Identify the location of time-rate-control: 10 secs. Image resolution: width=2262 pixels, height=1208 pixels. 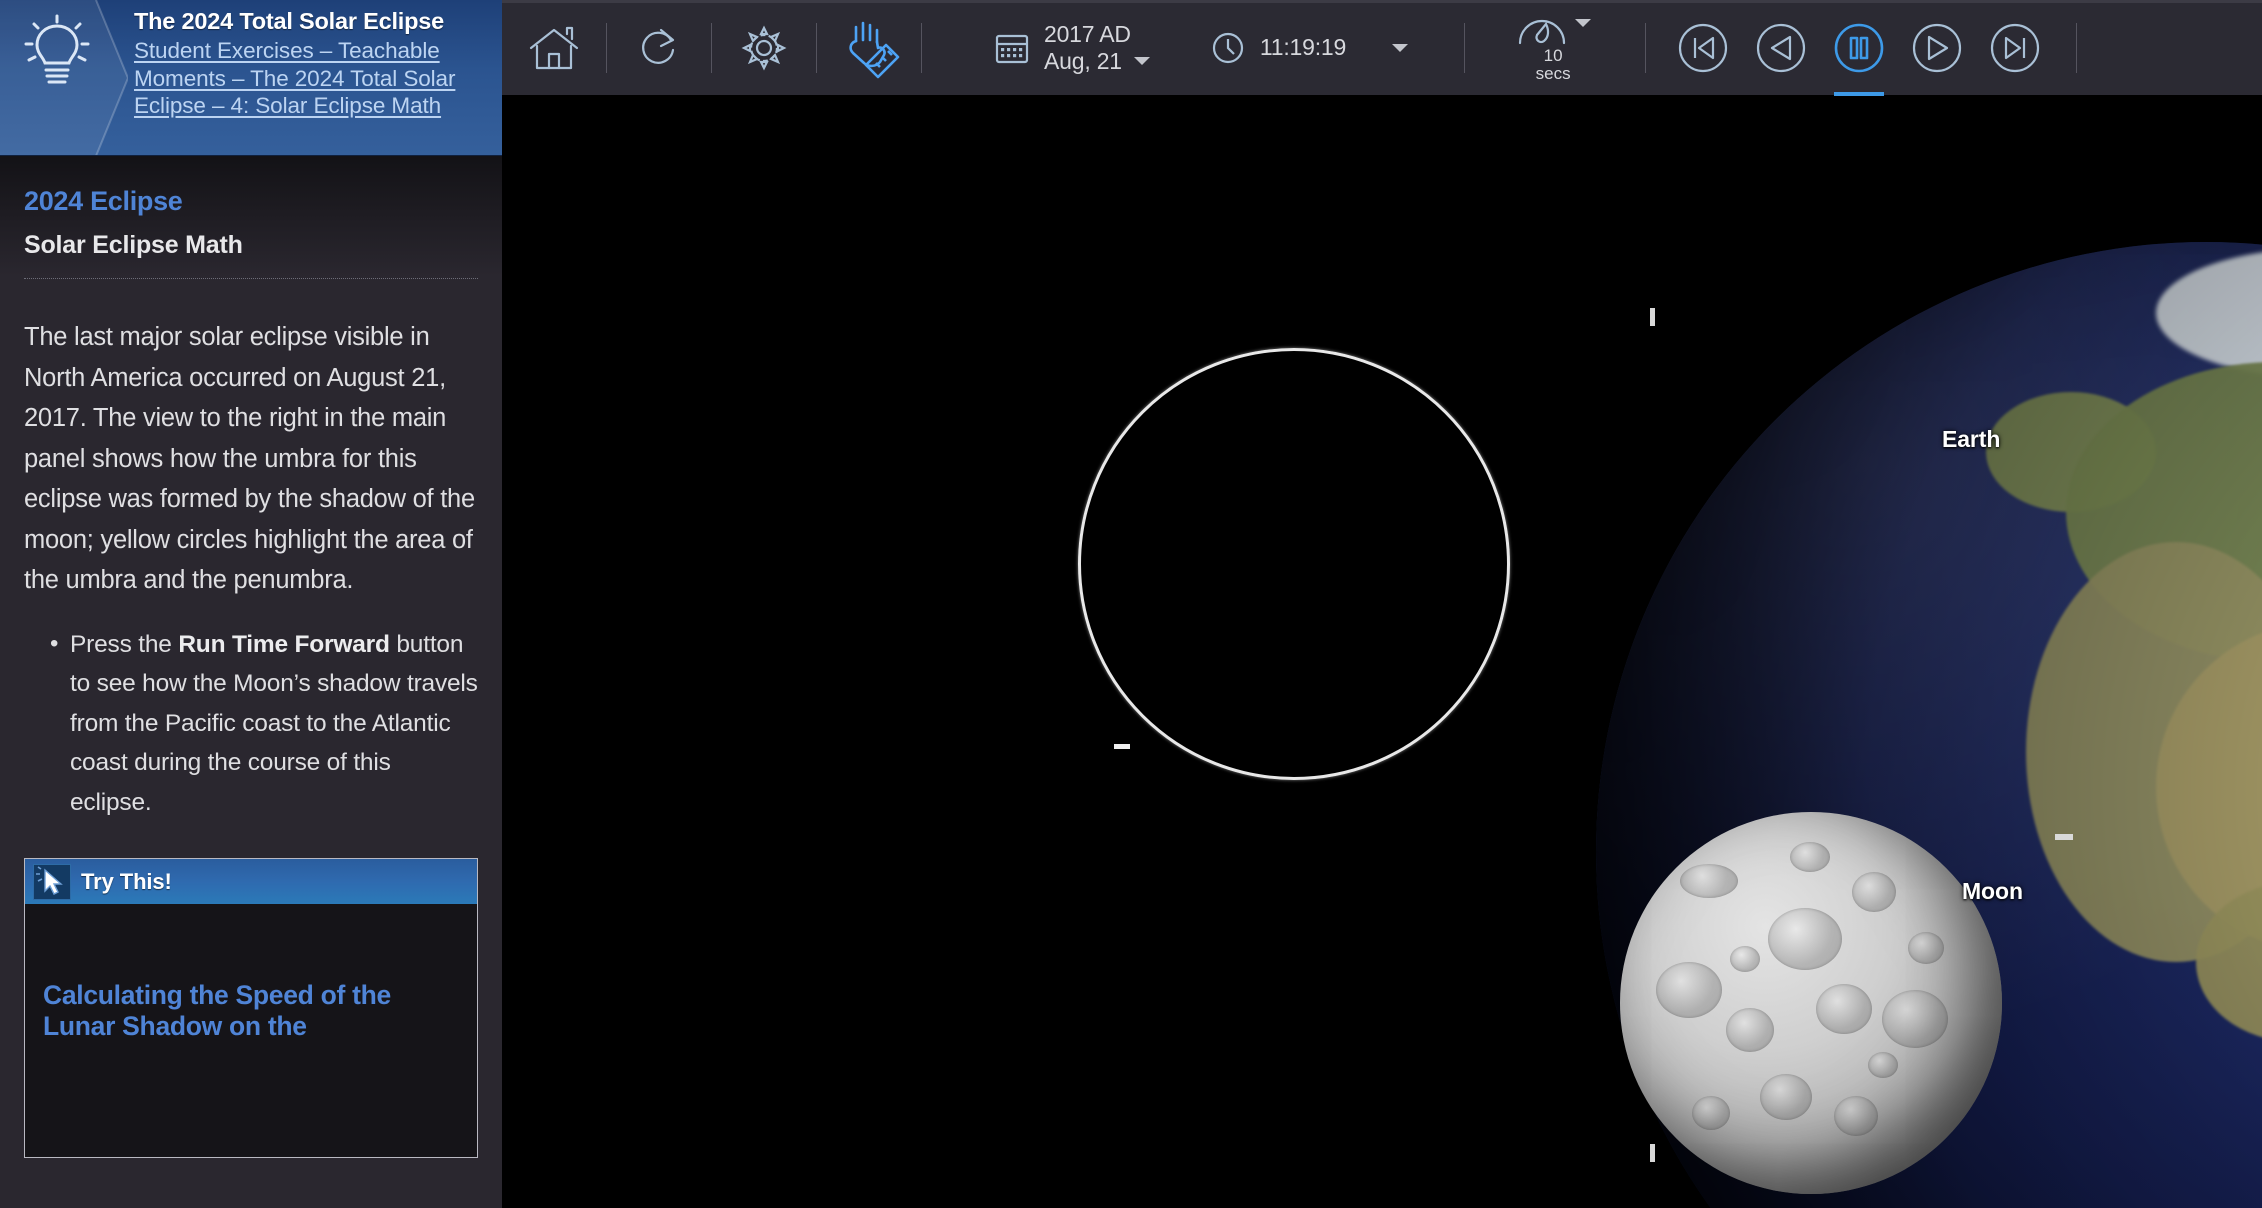
(1553, 48).